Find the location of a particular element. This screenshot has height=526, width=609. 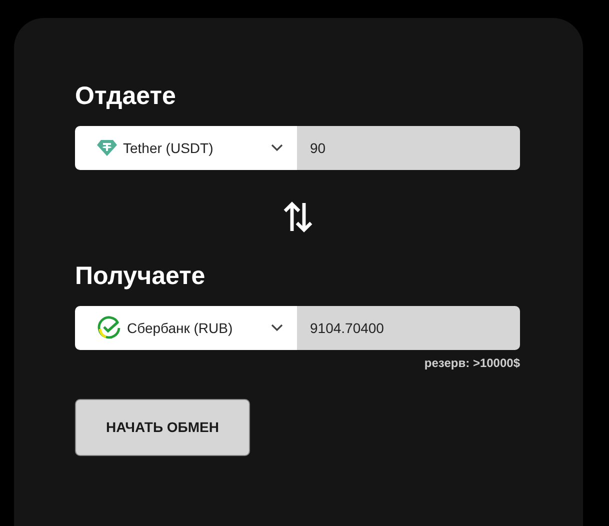

section-heading: Отдаете is located at coordinates (126, 96).